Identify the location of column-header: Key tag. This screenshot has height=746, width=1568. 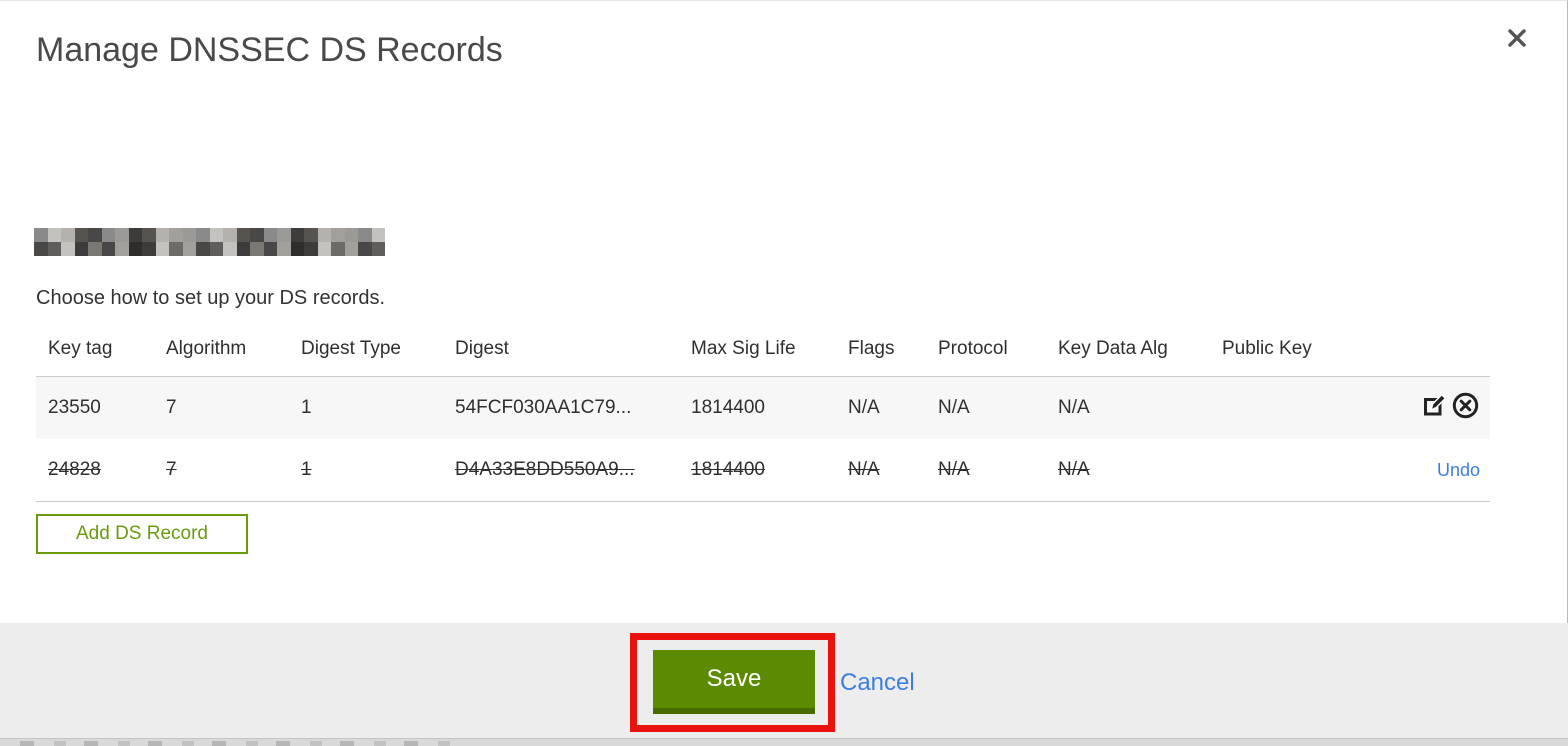
(80, 348).